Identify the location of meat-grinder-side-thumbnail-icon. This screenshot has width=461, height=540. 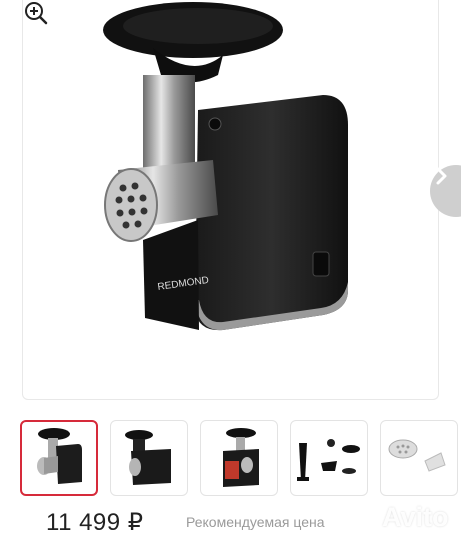
(148, 457).